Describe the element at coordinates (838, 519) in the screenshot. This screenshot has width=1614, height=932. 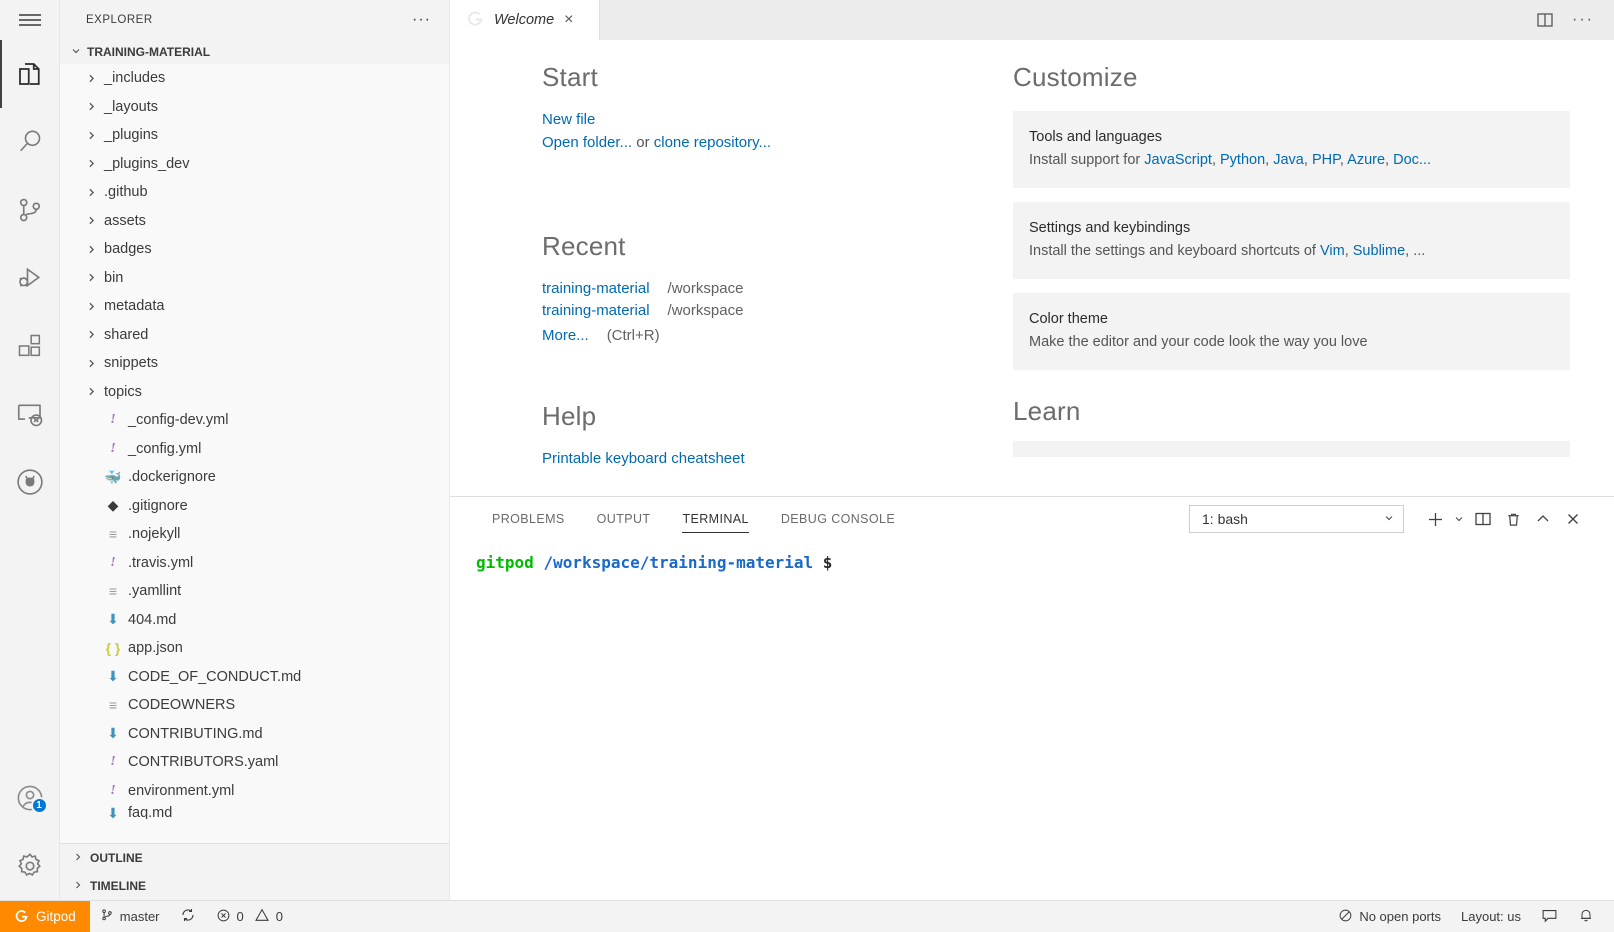
I see `panel-tab-debug-console: DEBUG CONSOLE` at that location.